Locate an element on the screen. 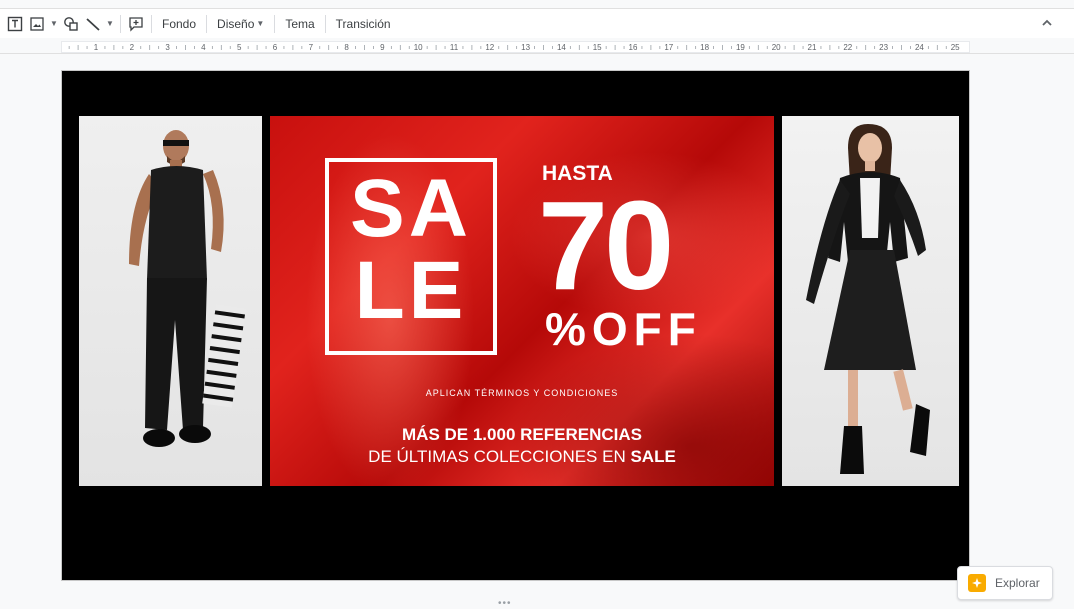 Image resolution: width=1074 pixels, height=609 pixels. model-photo-woman is located at coordinates (870, 301).